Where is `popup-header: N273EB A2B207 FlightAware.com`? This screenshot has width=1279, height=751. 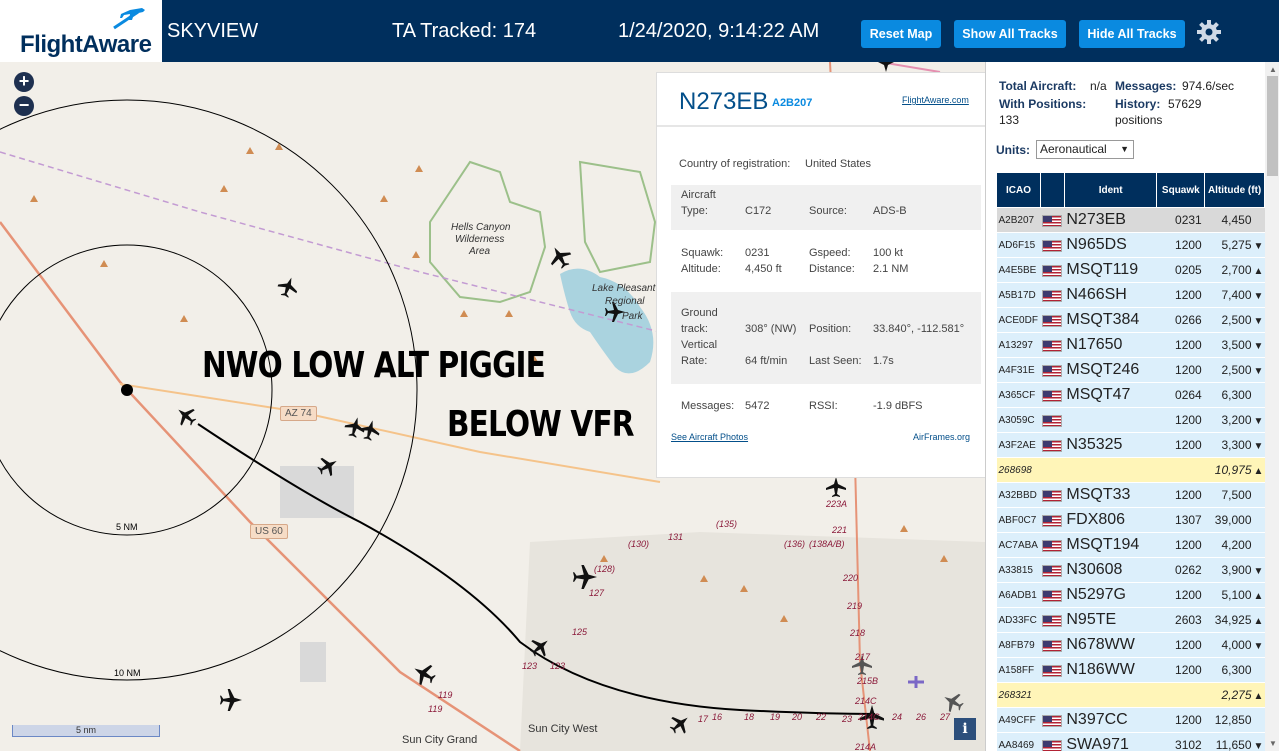
popup-header: N273EB A2B207 FlightAware.com is located at coordinates (822, 100).